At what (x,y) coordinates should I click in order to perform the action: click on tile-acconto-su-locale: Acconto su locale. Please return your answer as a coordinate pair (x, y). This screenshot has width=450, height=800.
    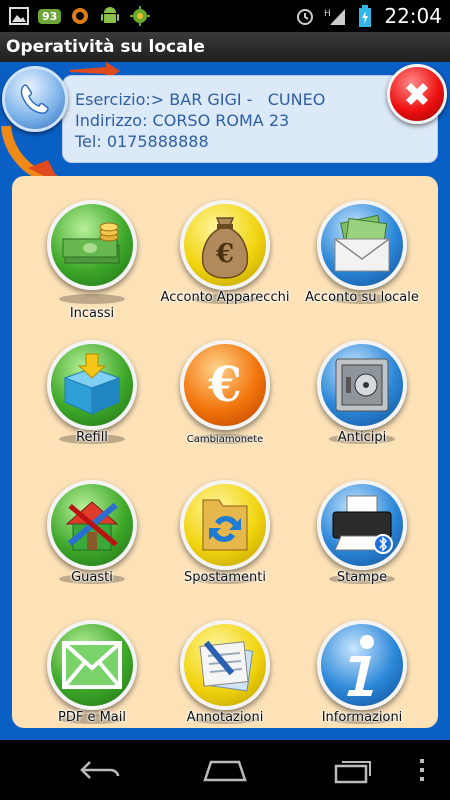
    Looking at the image, I should click on (362, 265).